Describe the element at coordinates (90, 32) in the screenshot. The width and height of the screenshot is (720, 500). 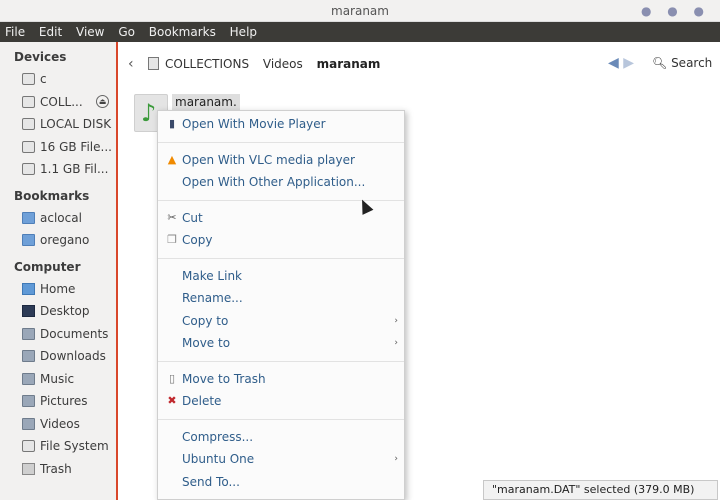
I see `menu-view: View` at that location.